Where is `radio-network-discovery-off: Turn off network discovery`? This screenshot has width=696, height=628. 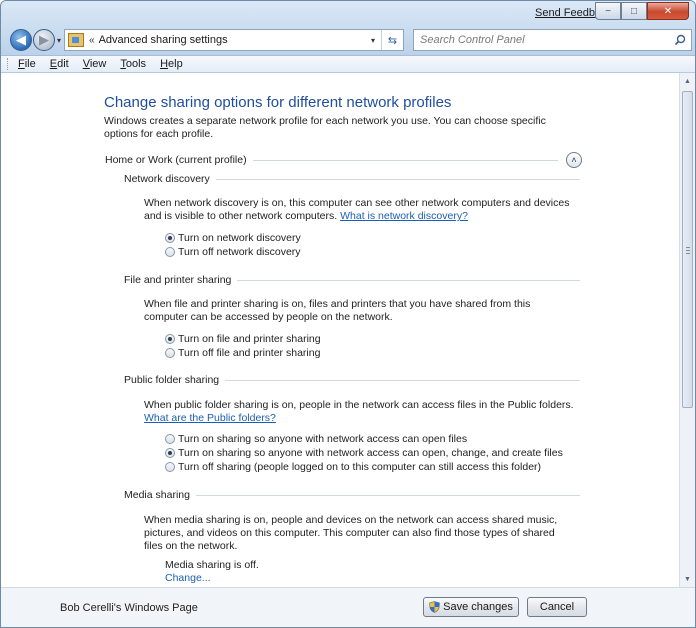 radio-network-discovery-off: Turn off network discovery is located at coordinates (233, 252).